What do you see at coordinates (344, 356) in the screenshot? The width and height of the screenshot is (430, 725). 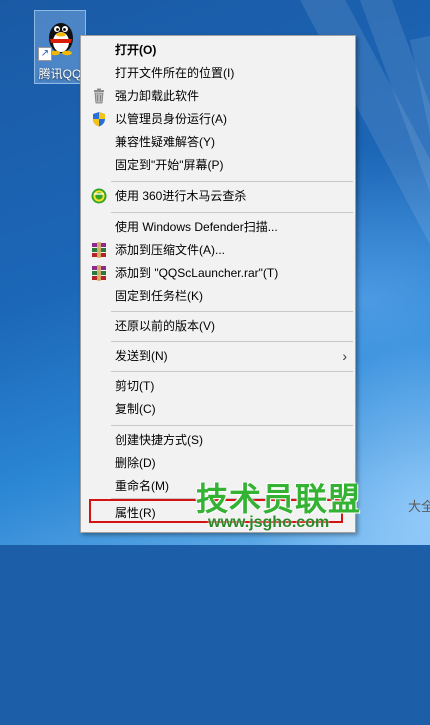 I see `chevron-right-icon: ›` at bounding box center [344, 356].